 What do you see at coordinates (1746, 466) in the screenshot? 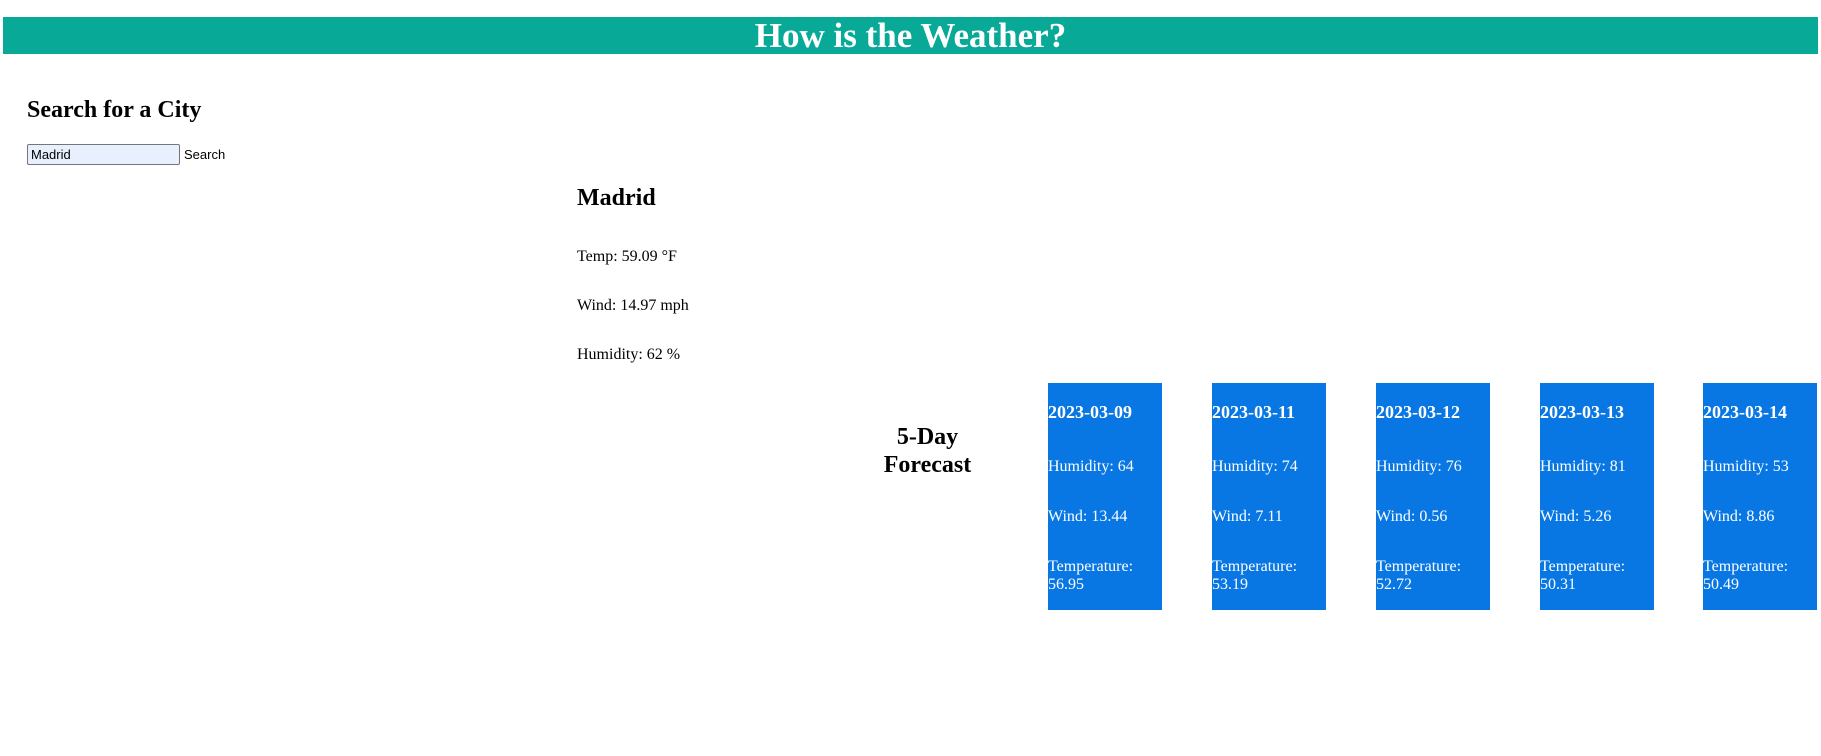
I see `forecast-humidity: Humidity: 53` at bounding box center [1746, 466].